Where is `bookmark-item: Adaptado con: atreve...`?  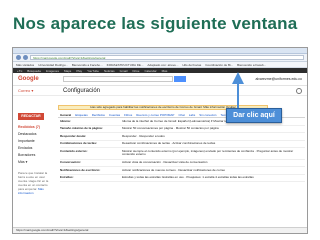 bookmark-item: Adaptado con: atreve... is located at coordinates (162, 65).